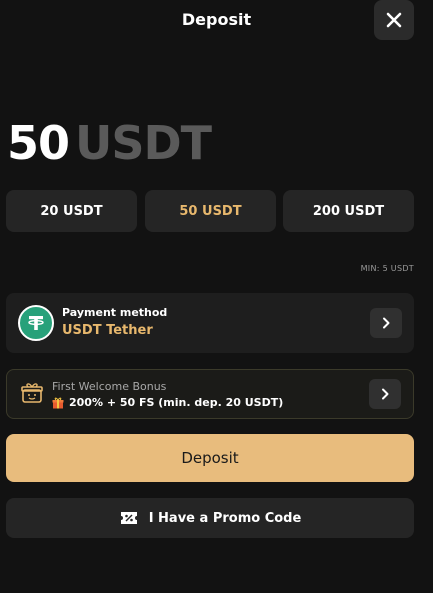 The width and height of the screenshot is (433, 593). Describe the element at coordinates (143, 143) in the screenshot. I see `amount-currency: USDT` at that location.